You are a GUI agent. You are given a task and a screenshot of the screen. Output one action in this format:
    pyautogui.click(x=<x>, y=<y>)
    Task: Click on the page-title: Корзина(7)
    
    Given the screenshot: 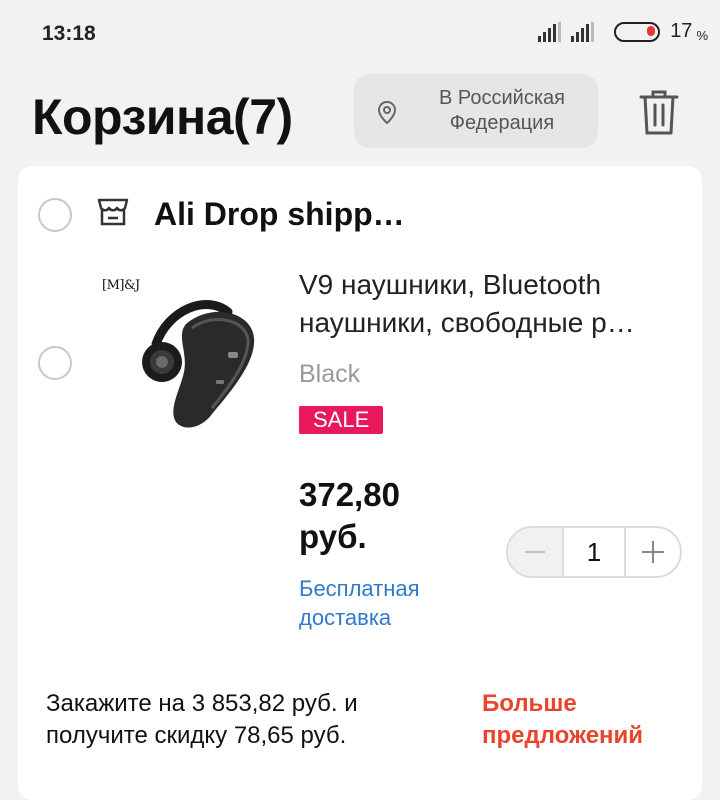 What is the action you would take?
    pyautogui.click(x=162, y=117)
    